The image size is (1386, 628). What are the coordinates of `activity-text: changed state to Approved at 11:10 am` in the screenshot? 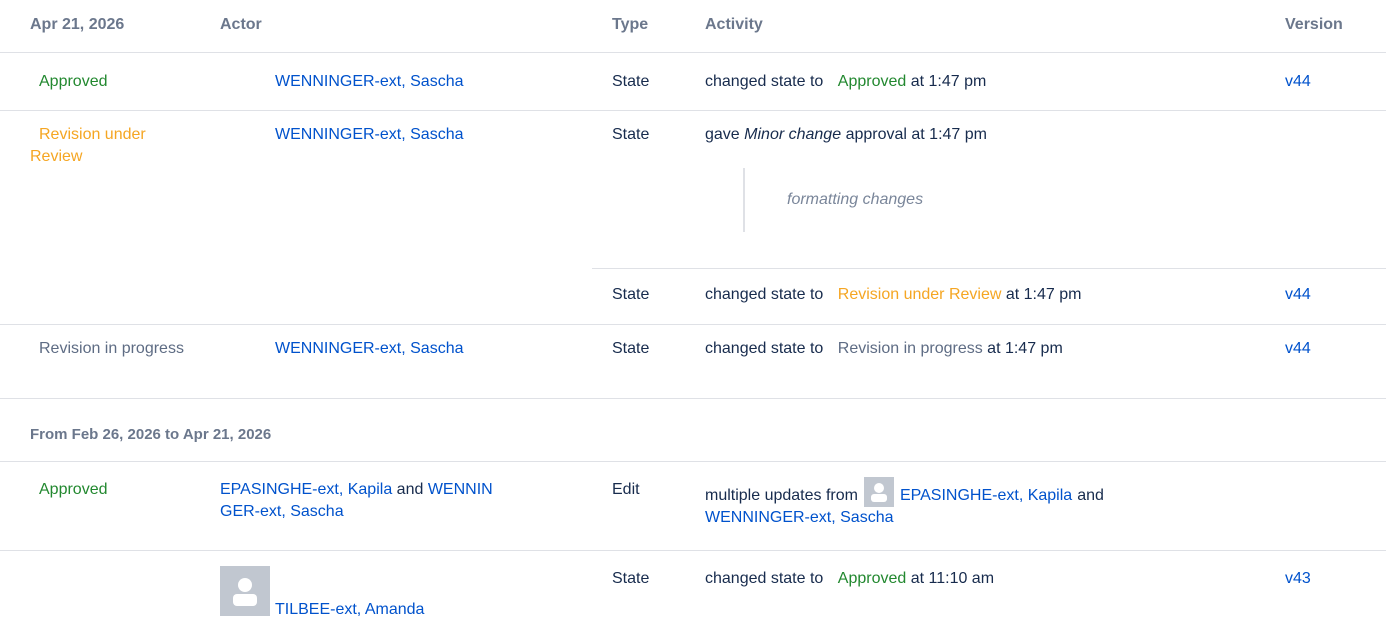 It's located at (849, 579).